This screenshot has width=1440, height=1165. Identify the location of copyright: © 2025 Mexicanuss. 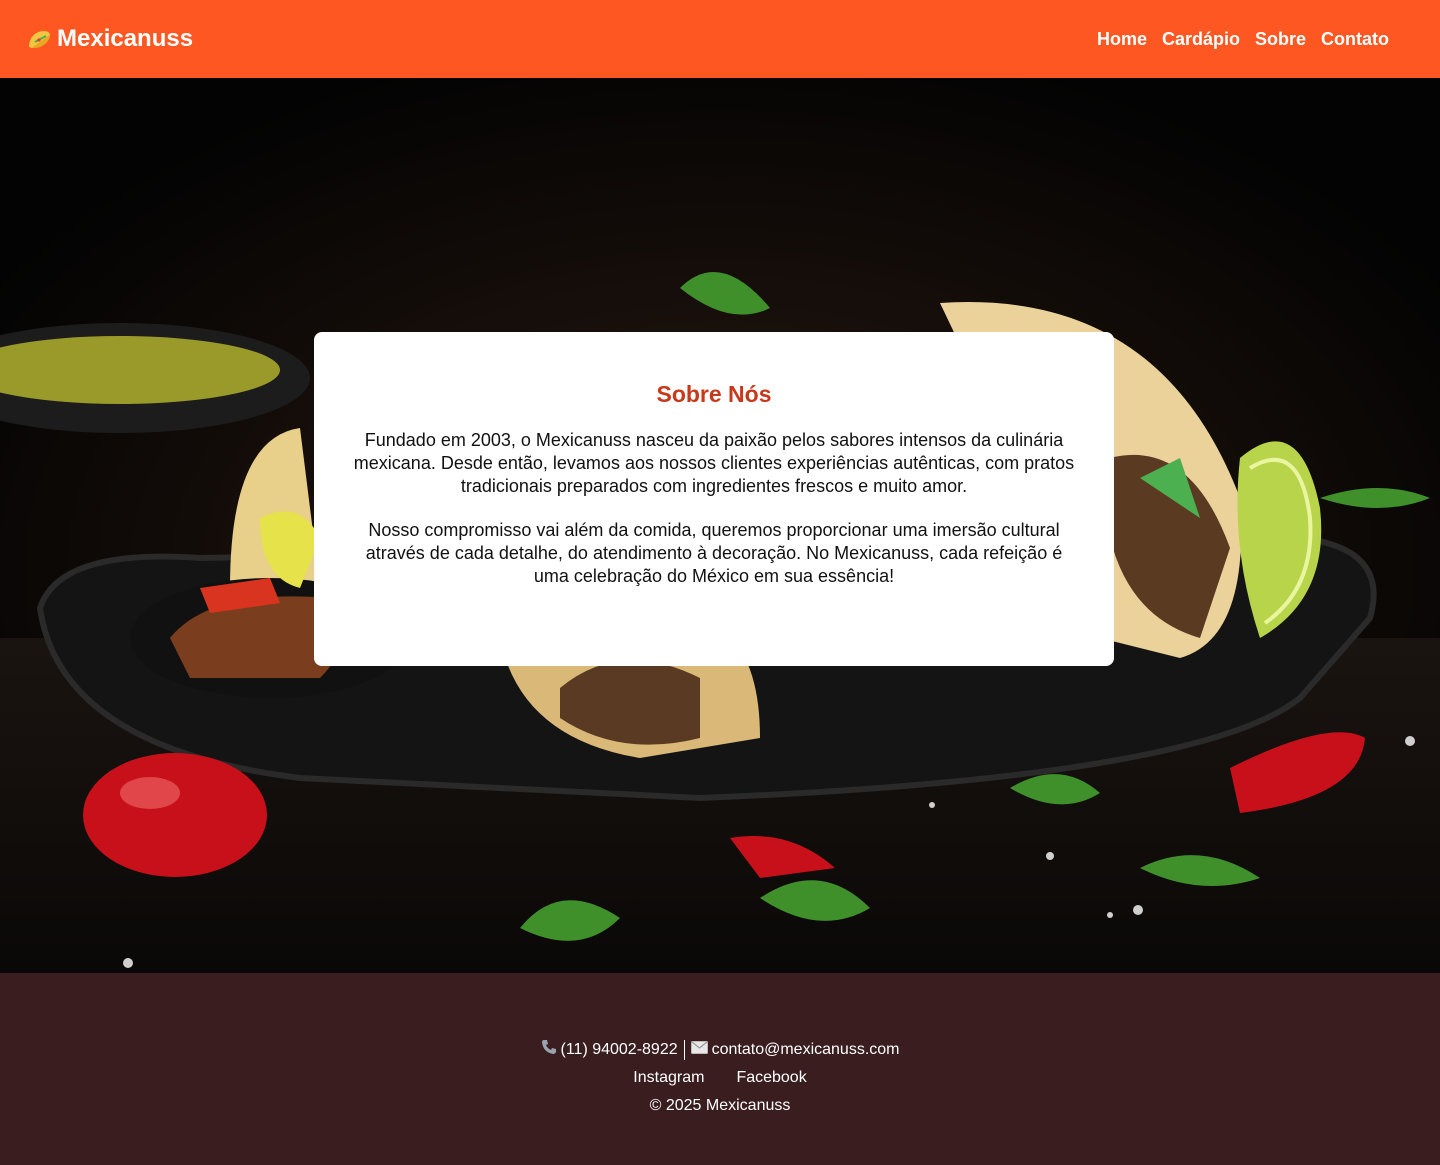
(720, 1105).